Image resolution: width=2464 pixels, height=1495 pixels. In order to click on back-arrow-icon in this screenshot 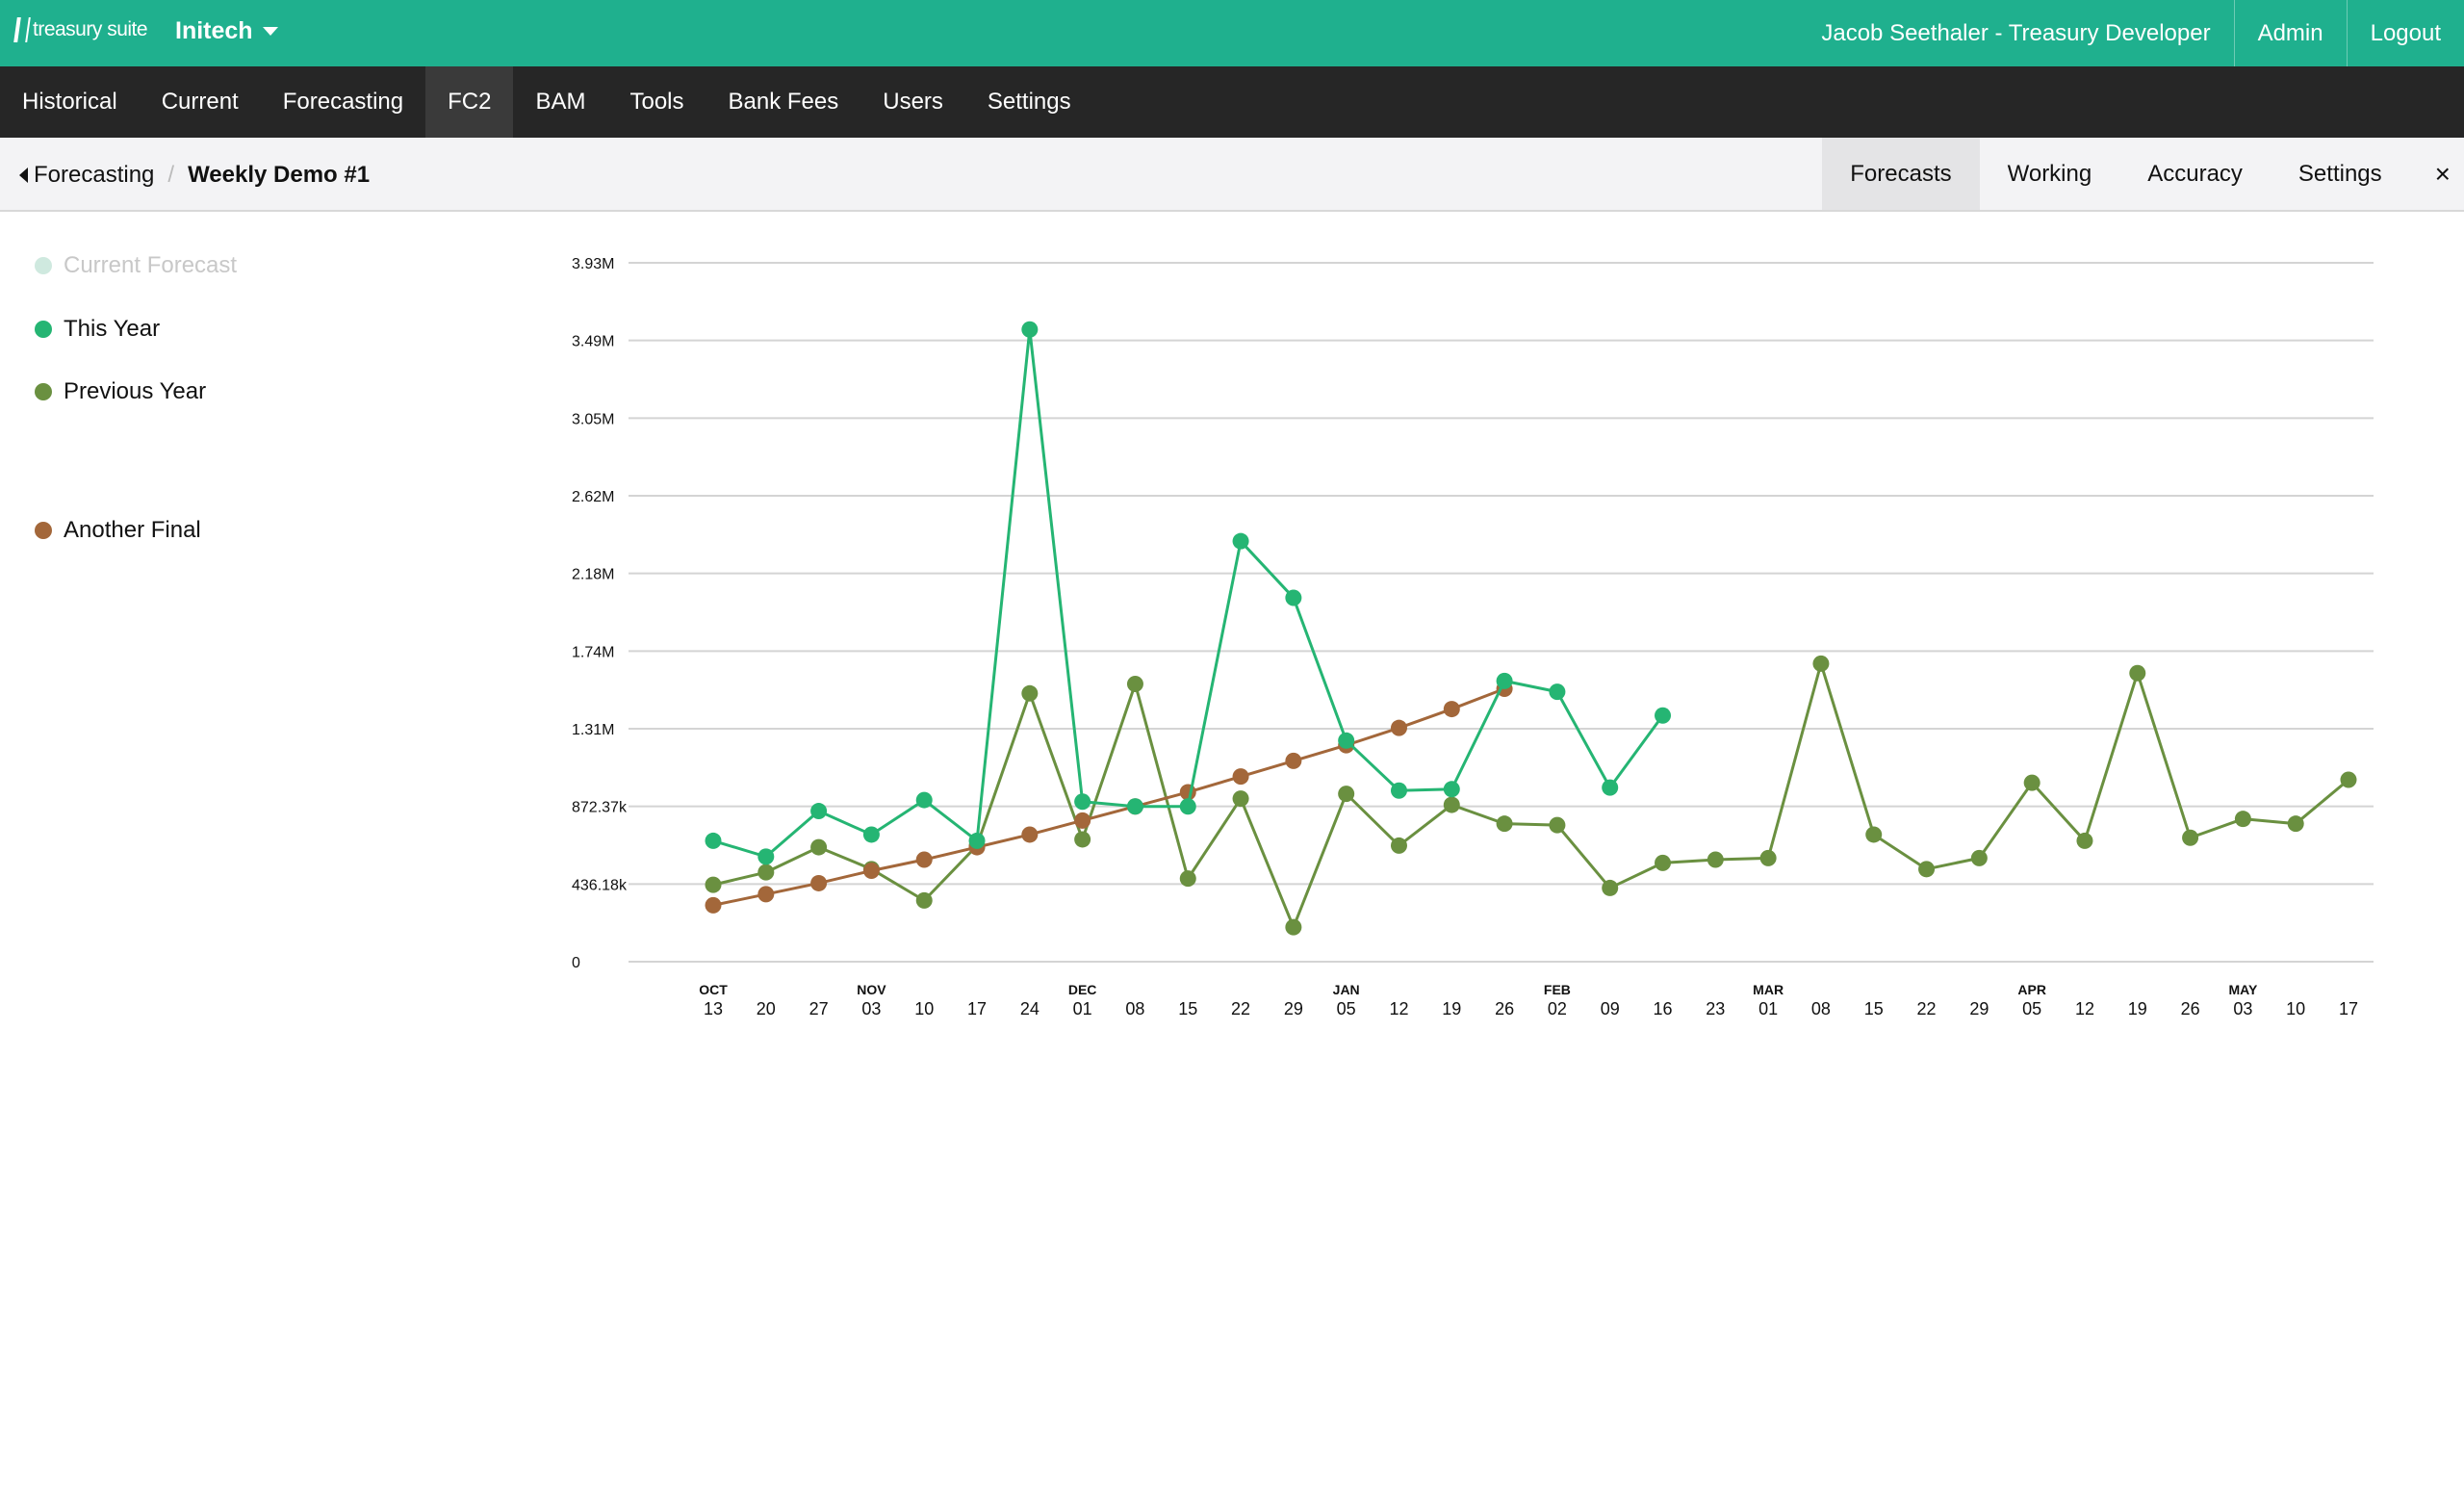, I will do `click(23, 175)`.